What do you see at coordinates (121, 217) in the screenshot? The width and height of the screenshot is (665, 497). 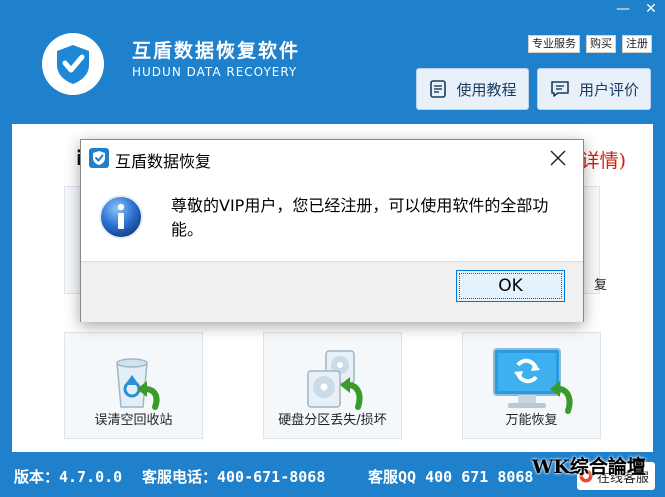 I see `info-icon` at bounding box center [121, 217].